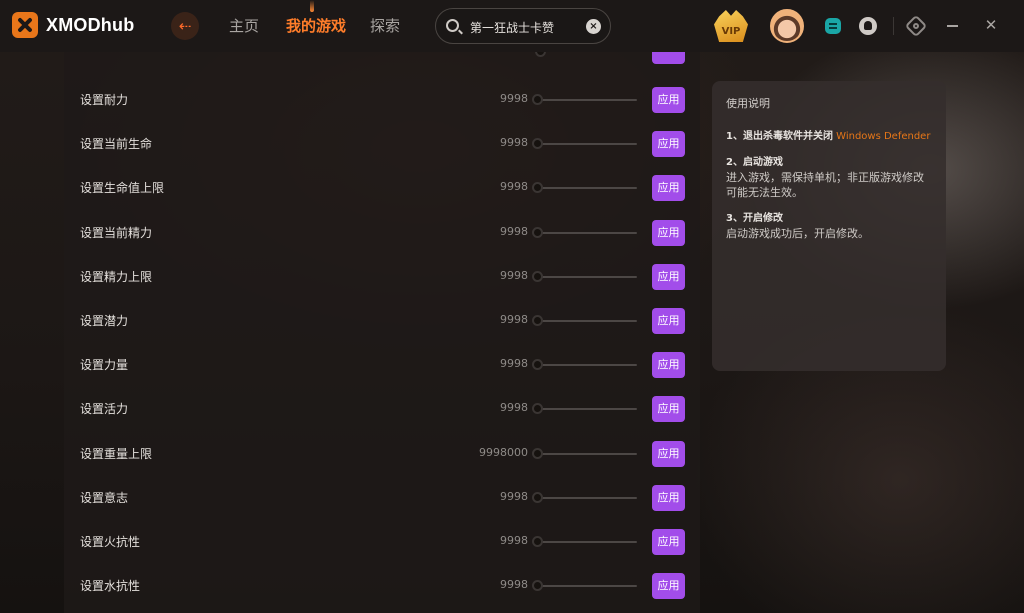 The image size is (1024, 613). I want to click on close-icon: ✕, so click(991, 25).